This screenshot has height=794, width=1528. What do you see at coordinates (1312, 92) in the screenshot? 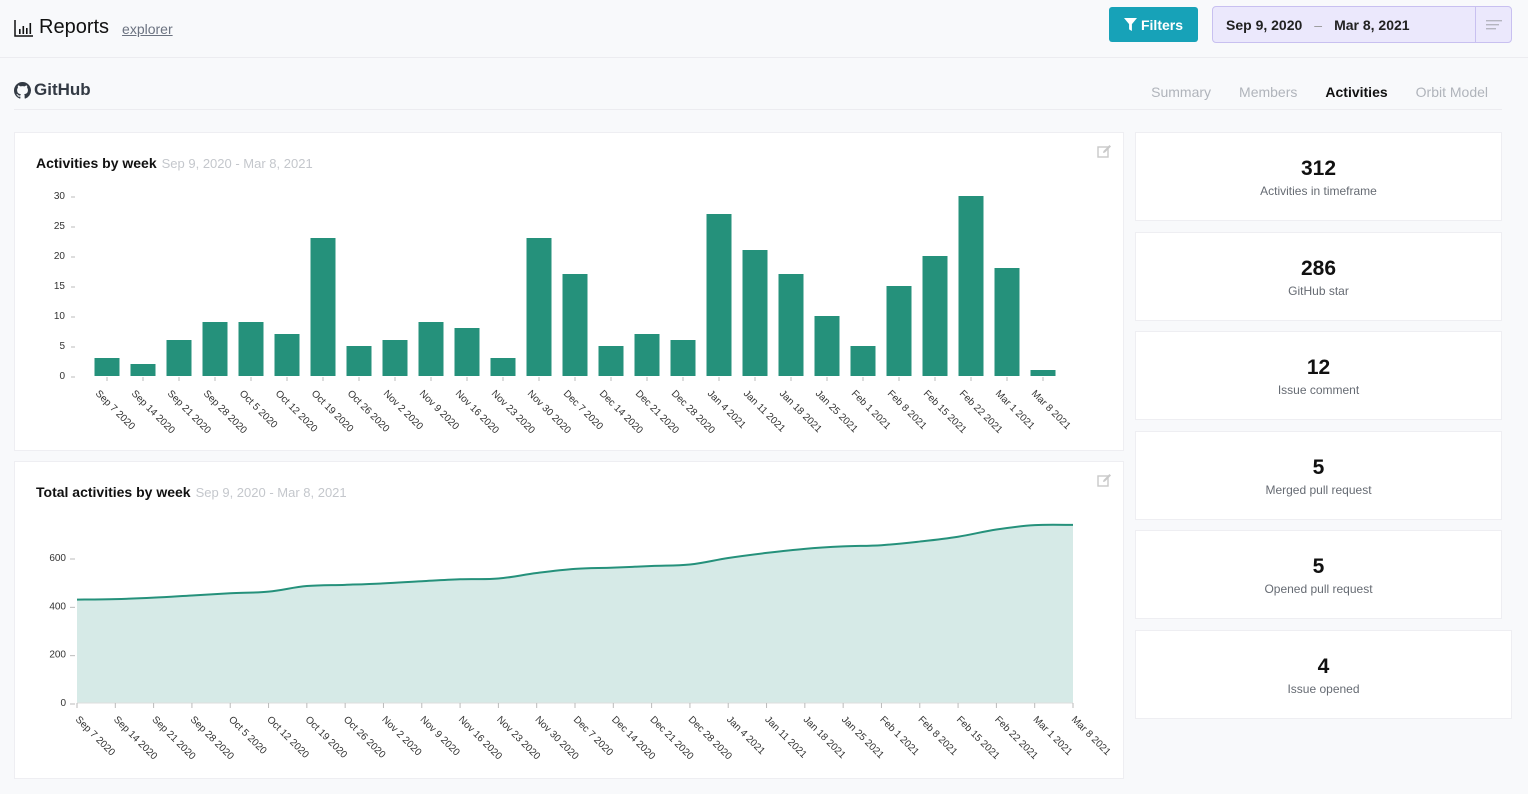
I see `report-tabs: Summary Members Activities Orbit Model` at bounding box center [1312, 92].